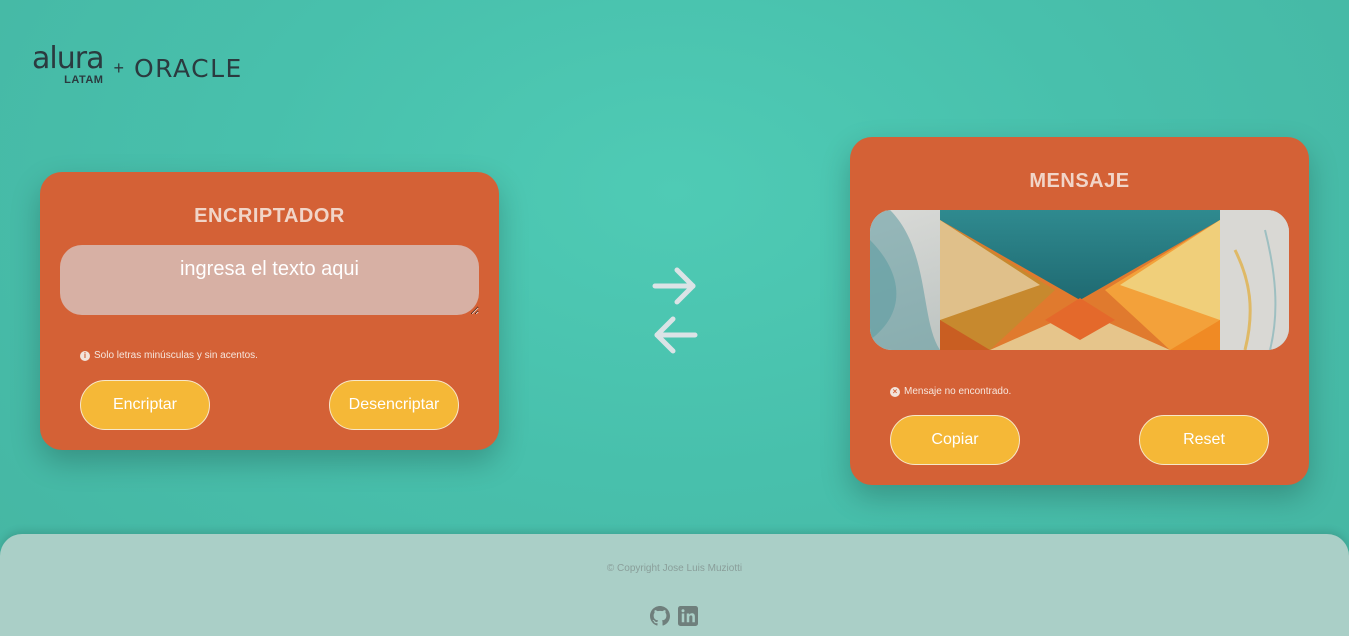 The height and width of the screenshot is (636, 1349). Describe the element at coordinates (118, 67) in the screenshot. I see `logo-plus: +` at that location.